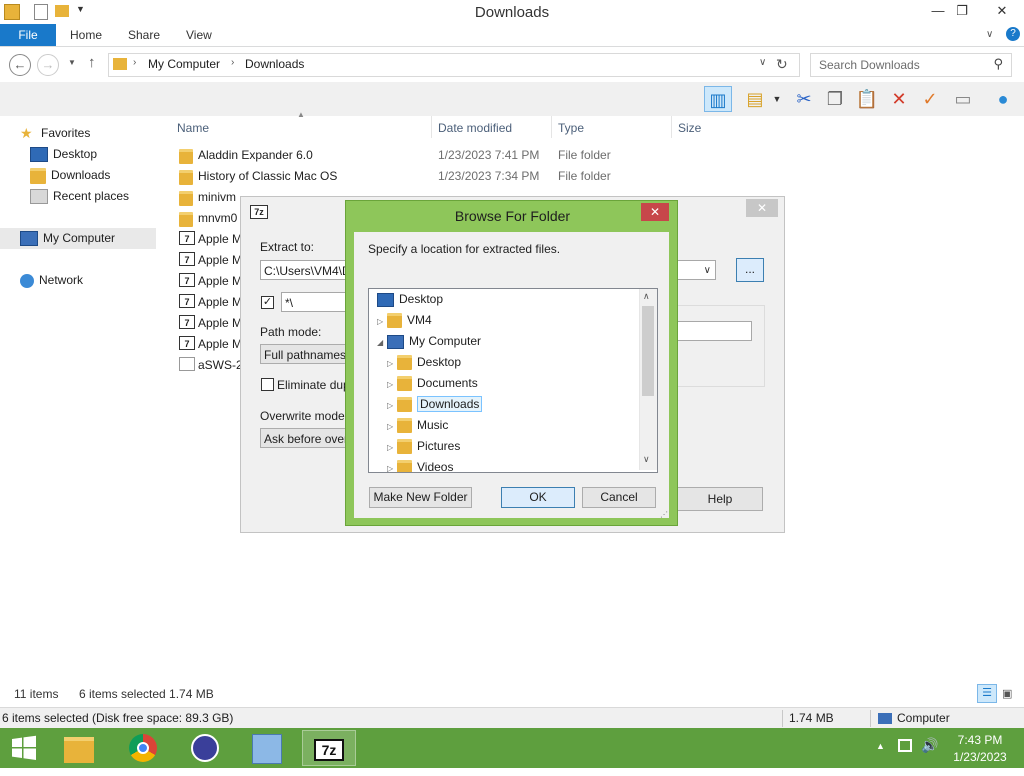  I want to click on tab-home: Home, so click(86, 35).